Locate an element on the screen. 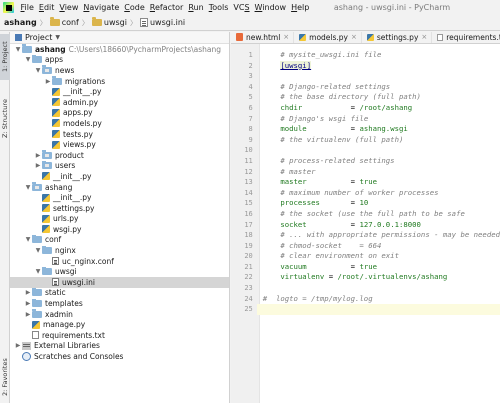 The width and height of the screenshot is (500, 403). code-line: chdir = /root/ashang is located at coordinates (380, 108).